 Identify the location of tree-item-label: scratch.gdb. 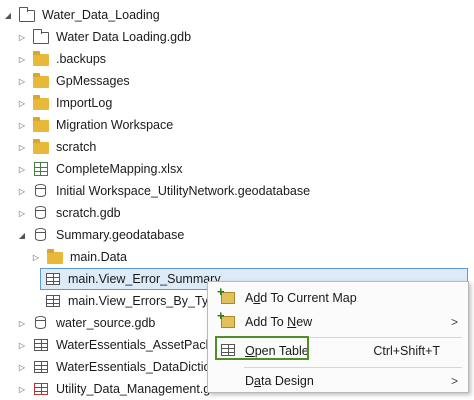
(88, 213).